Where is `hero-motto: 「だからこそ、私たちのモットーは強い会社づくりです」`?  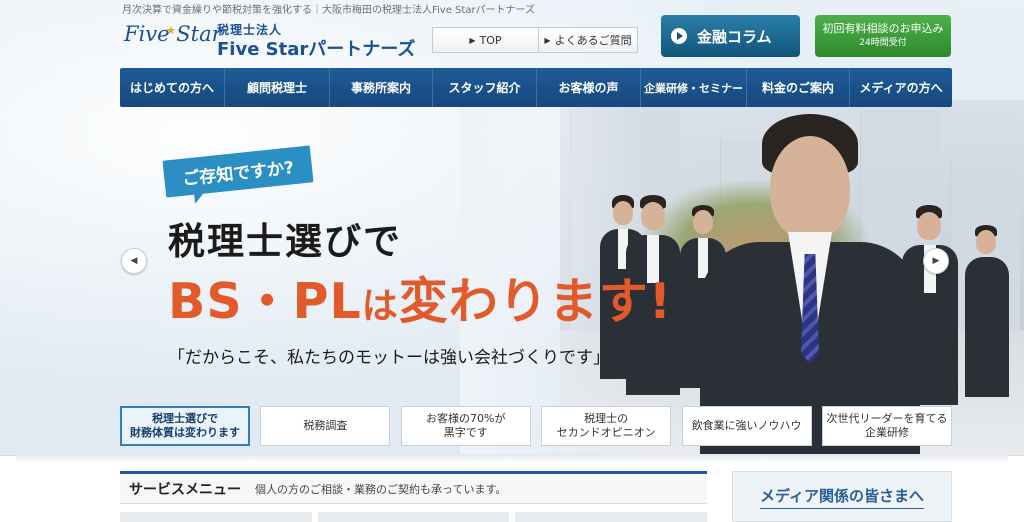 hero-motto: 「だからこそ、私たちのモットーは強い会社づくりです」 is located at coordinates (389, 358).